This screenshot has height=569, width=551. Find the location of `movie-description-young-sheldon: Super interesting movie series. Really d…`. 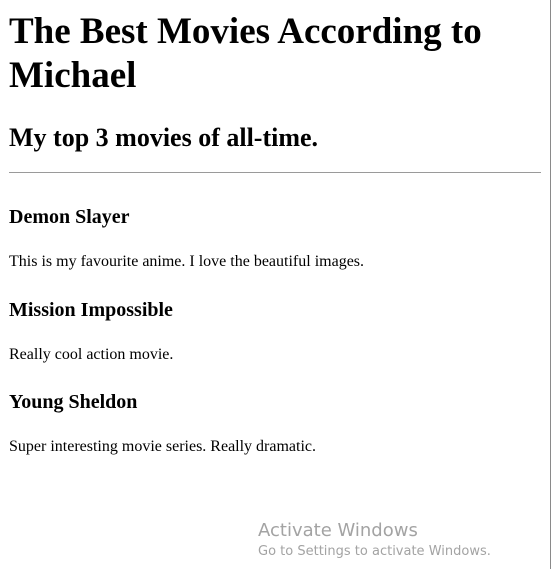

movie-description-young-sheldon: Super interesting movie series. Really d… is located at coordinates (163, 446).